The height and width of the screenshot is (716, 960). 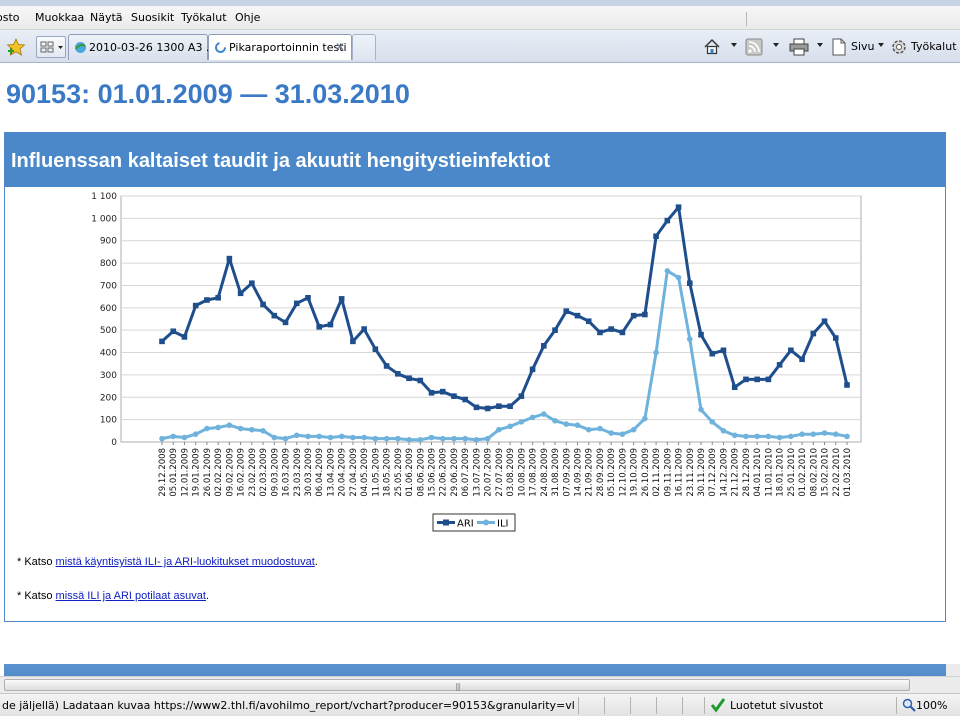 I want to click on tab-pikaraportoinnin-testi: Pikaraportoinnin testi ✕, so click(x=280, y=47).